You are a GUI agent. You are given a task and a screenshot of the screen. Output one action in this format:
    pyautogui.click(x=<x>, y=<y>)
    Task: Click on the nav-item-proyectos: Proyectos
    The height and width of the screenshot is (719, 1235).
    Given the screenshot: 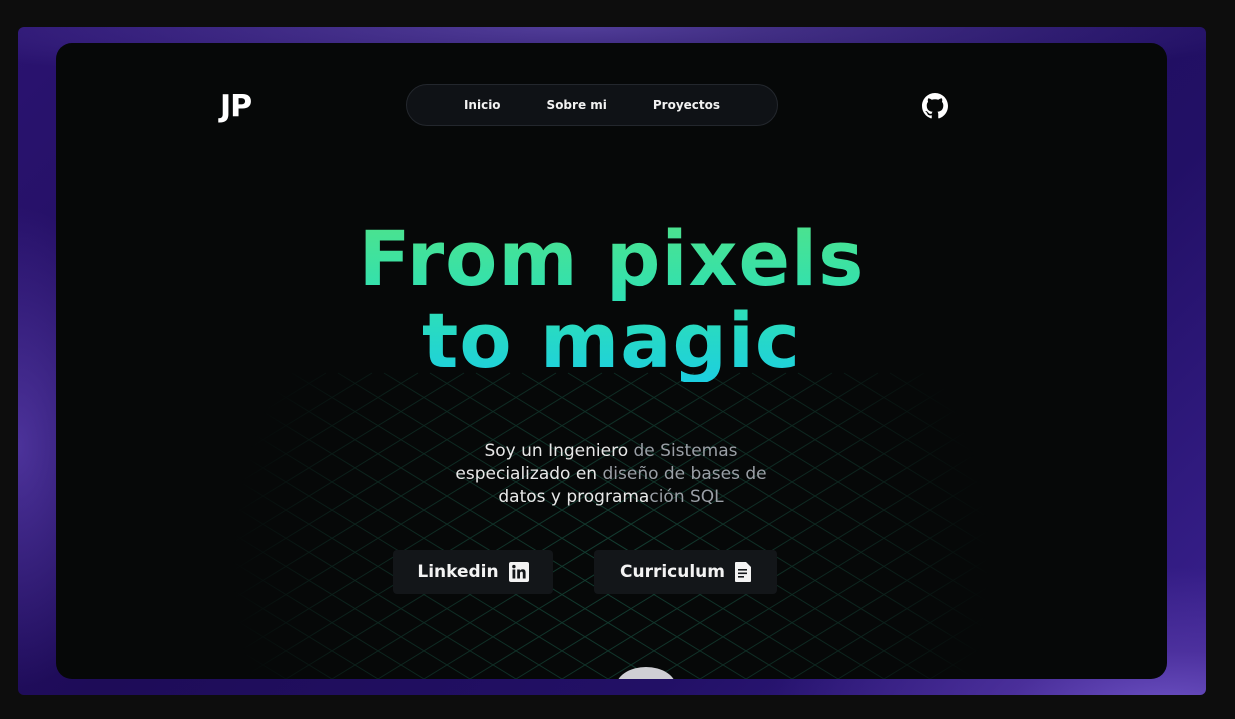 What is the action you would take?
    pyautogui.click(x=686, y=105)
    